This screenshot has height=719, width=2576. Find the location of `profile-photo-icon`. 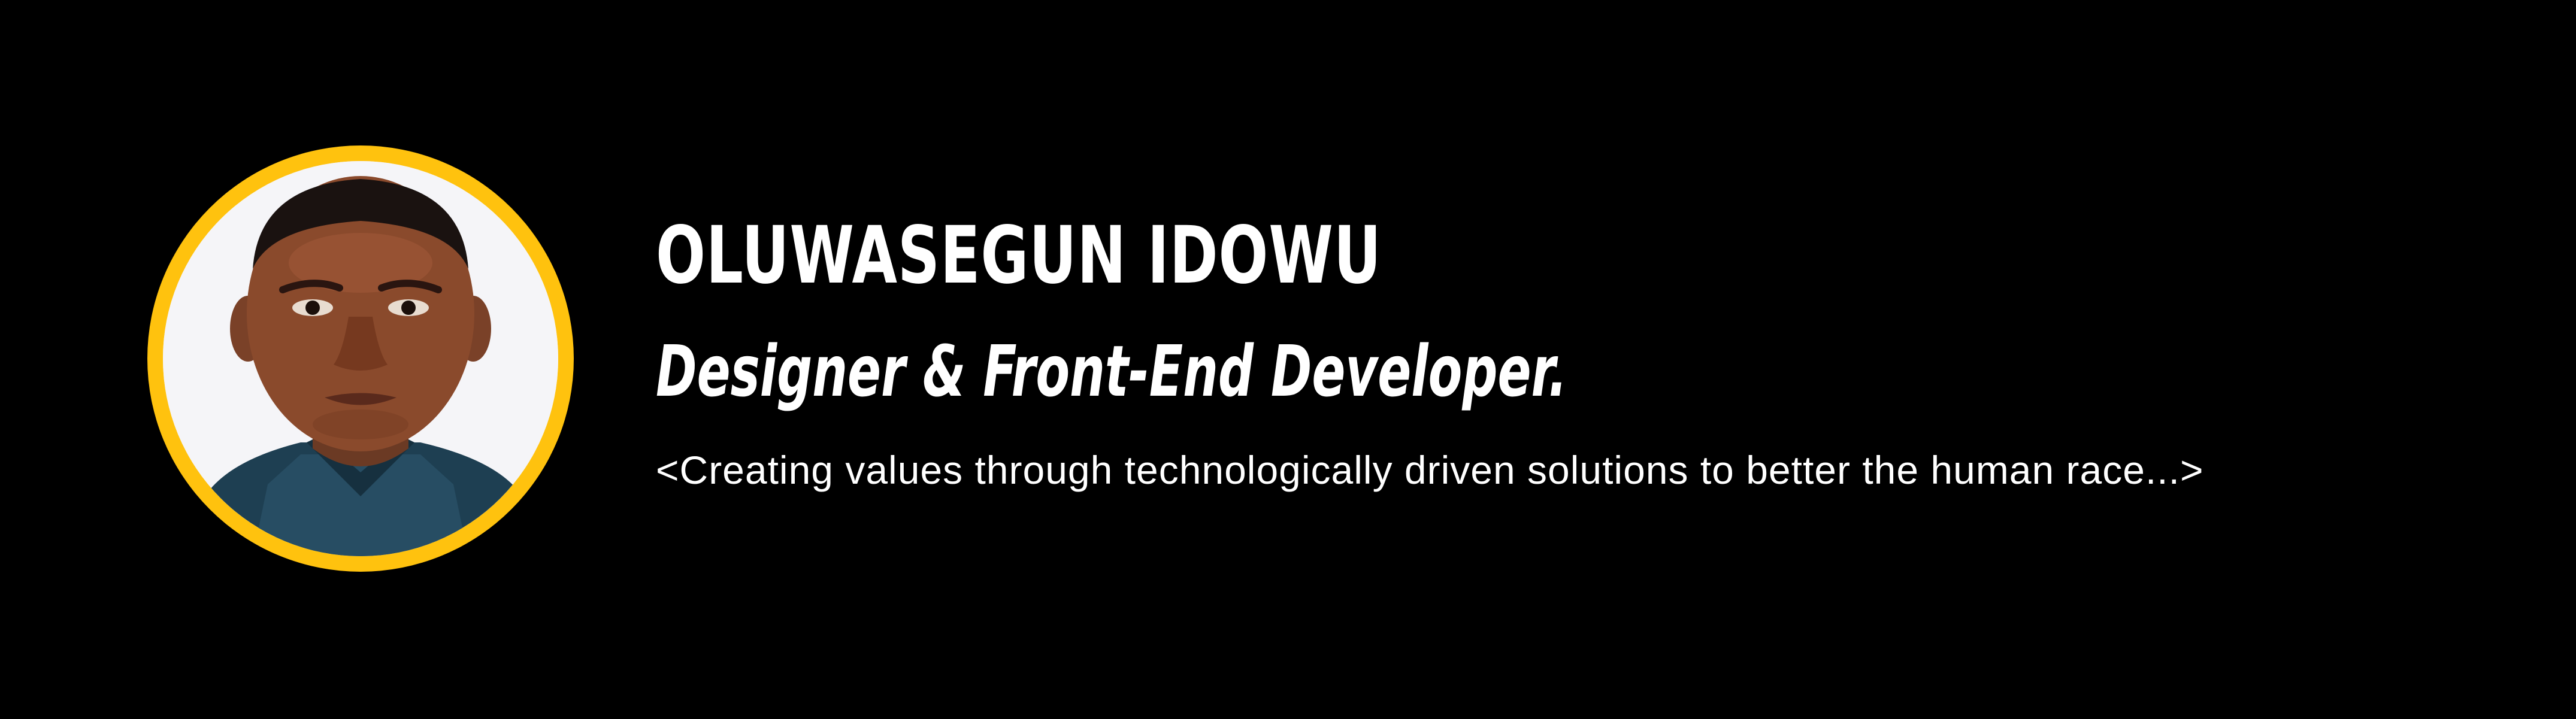

profile-photo-icon is located at coordinates (360, 358).